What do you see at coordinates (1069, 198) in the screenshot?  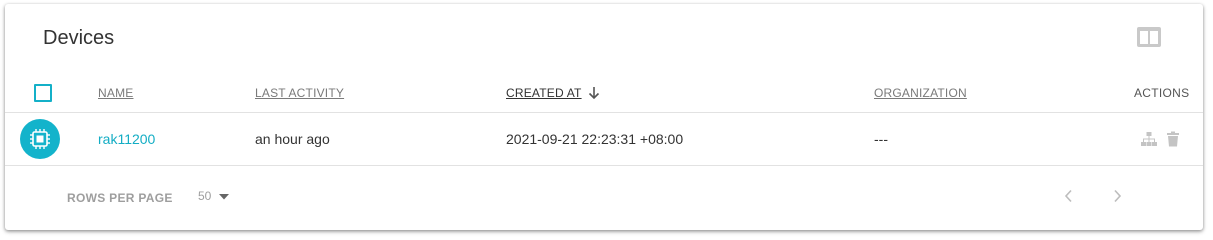 I see `chevron-left-icon` at bounding box center [1069, 198].